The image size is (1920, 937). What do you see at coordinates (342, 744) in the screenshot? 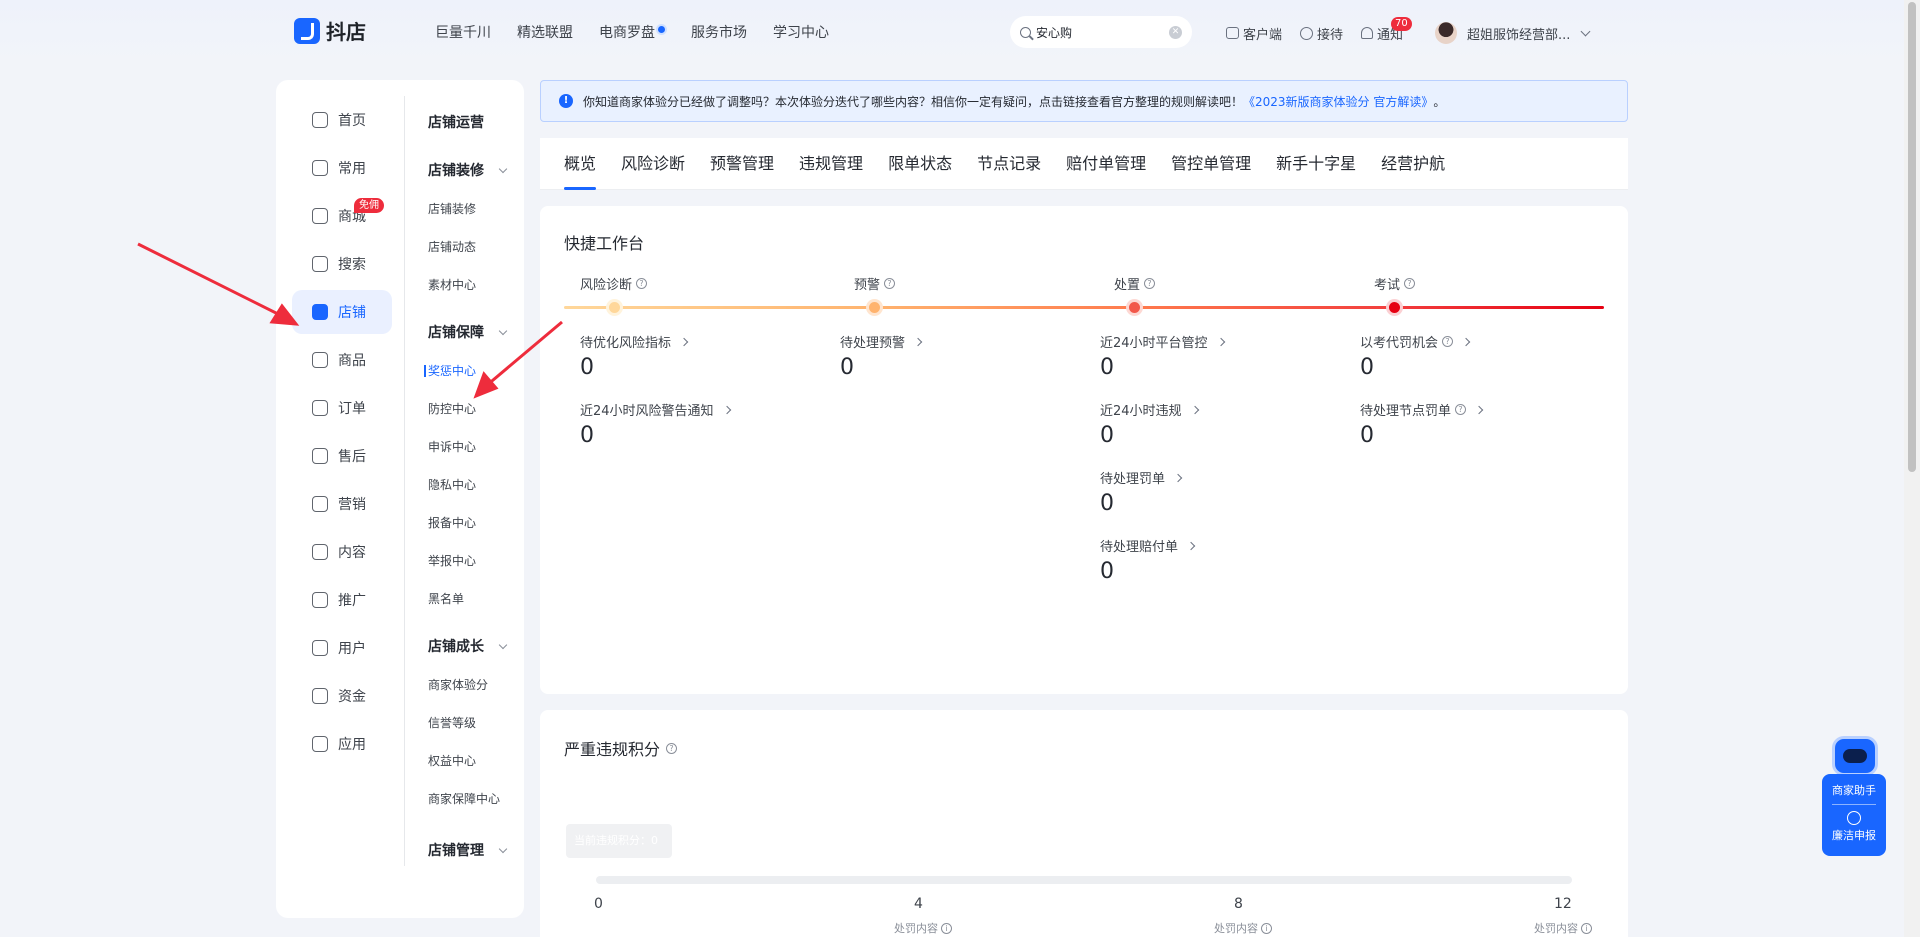
I see `nav-item-apps: 应用` at bounding box center [342, 744].